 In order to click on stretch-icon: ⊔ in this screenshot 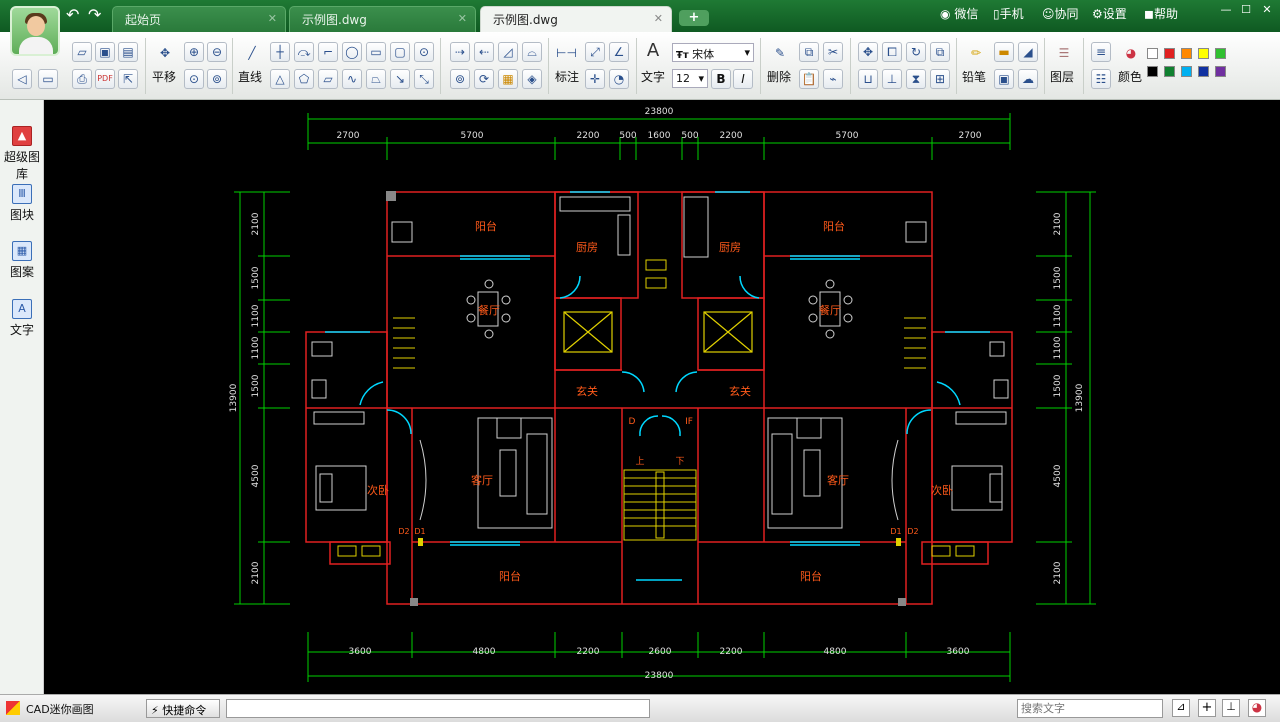, I will do `click(868, 79)`.